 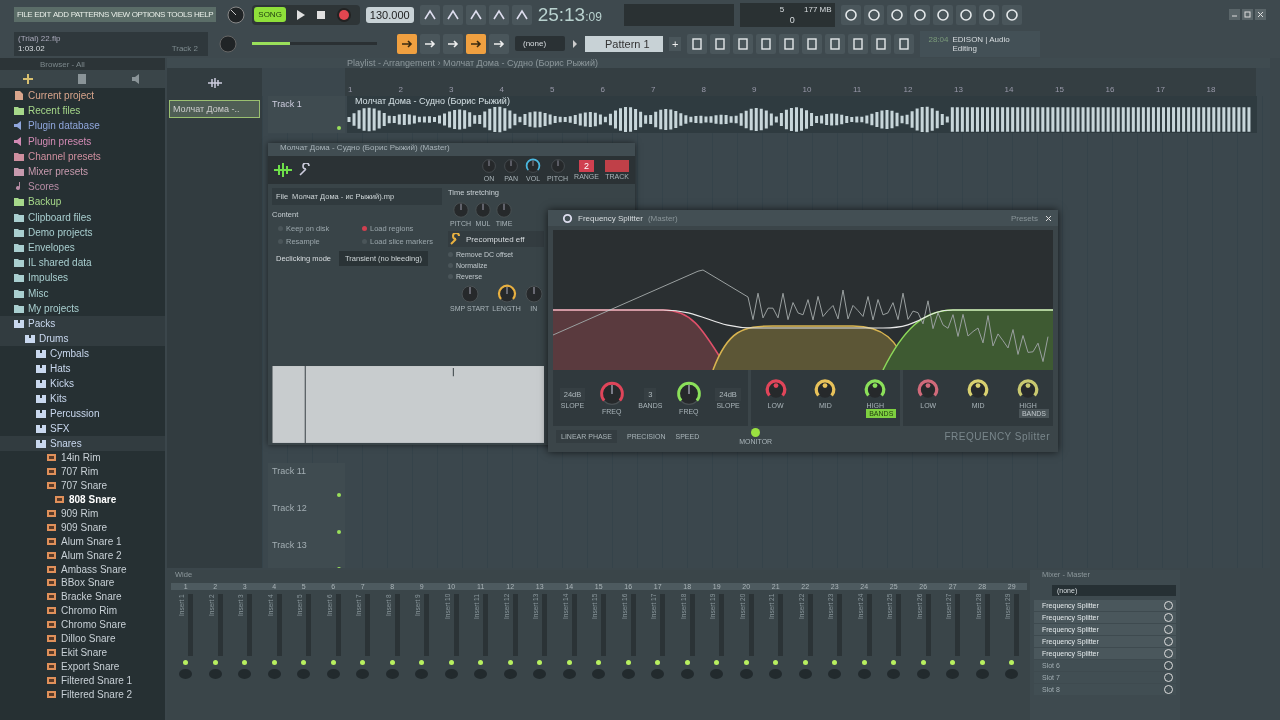 What do you see at coordinates (214, 109) in the screenshot?
I see `clip-picker-item: Молчат Дома -..` at bounding box center [214, 109].